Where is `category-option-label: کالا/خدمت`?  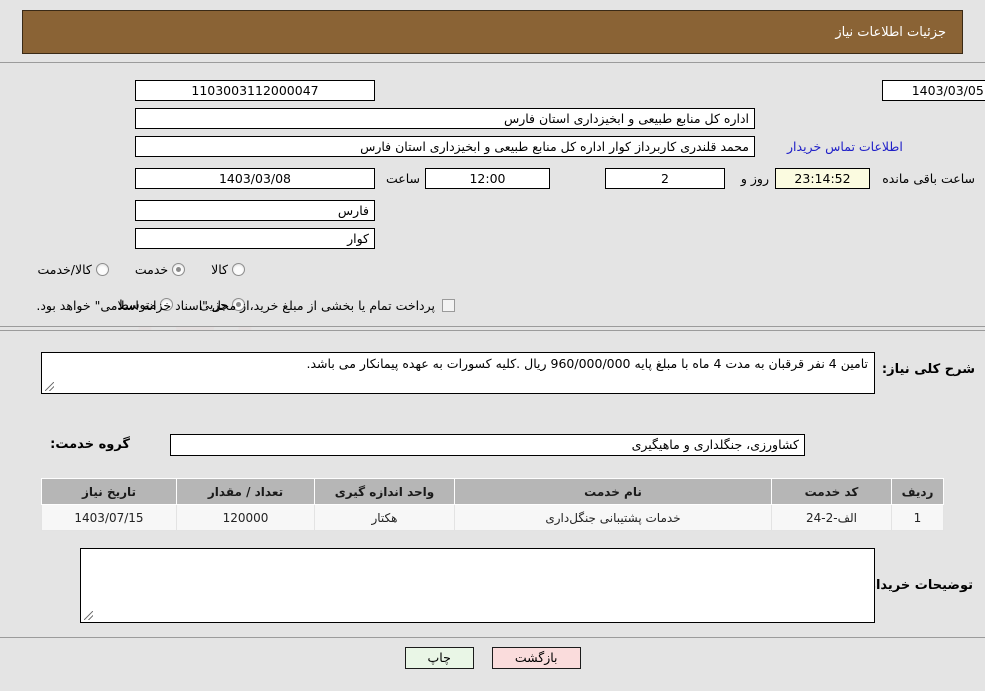
category-option-label: کالا/خدمت is located at coordinates (64, 269).